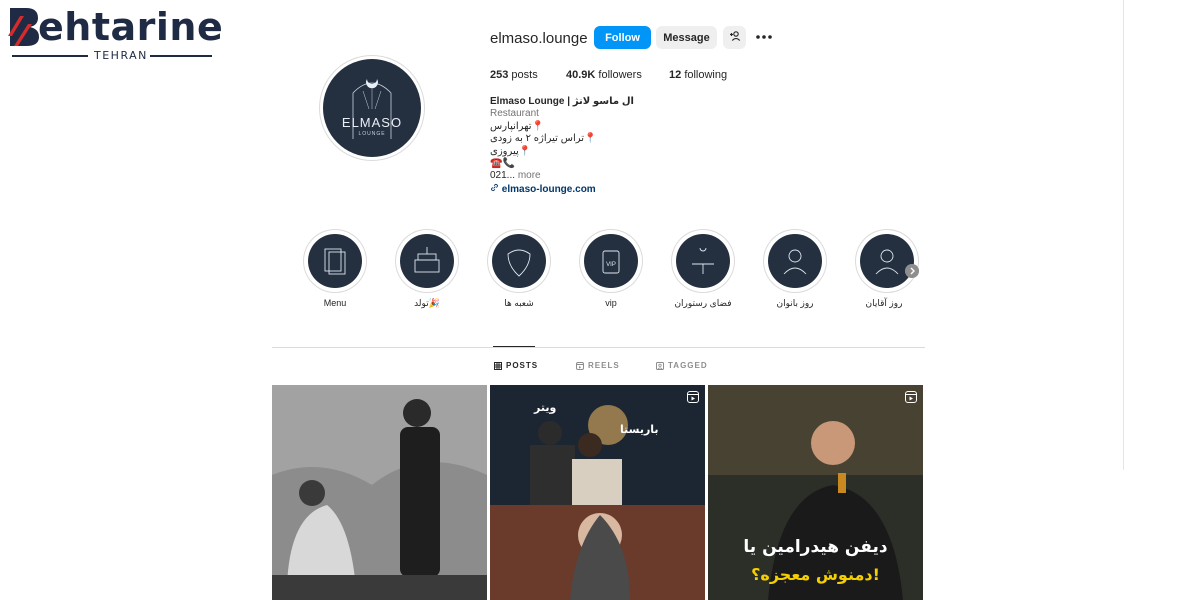 This screenshot has height=600, width=1200. I want to click on cake-icon, so click(427, 260).